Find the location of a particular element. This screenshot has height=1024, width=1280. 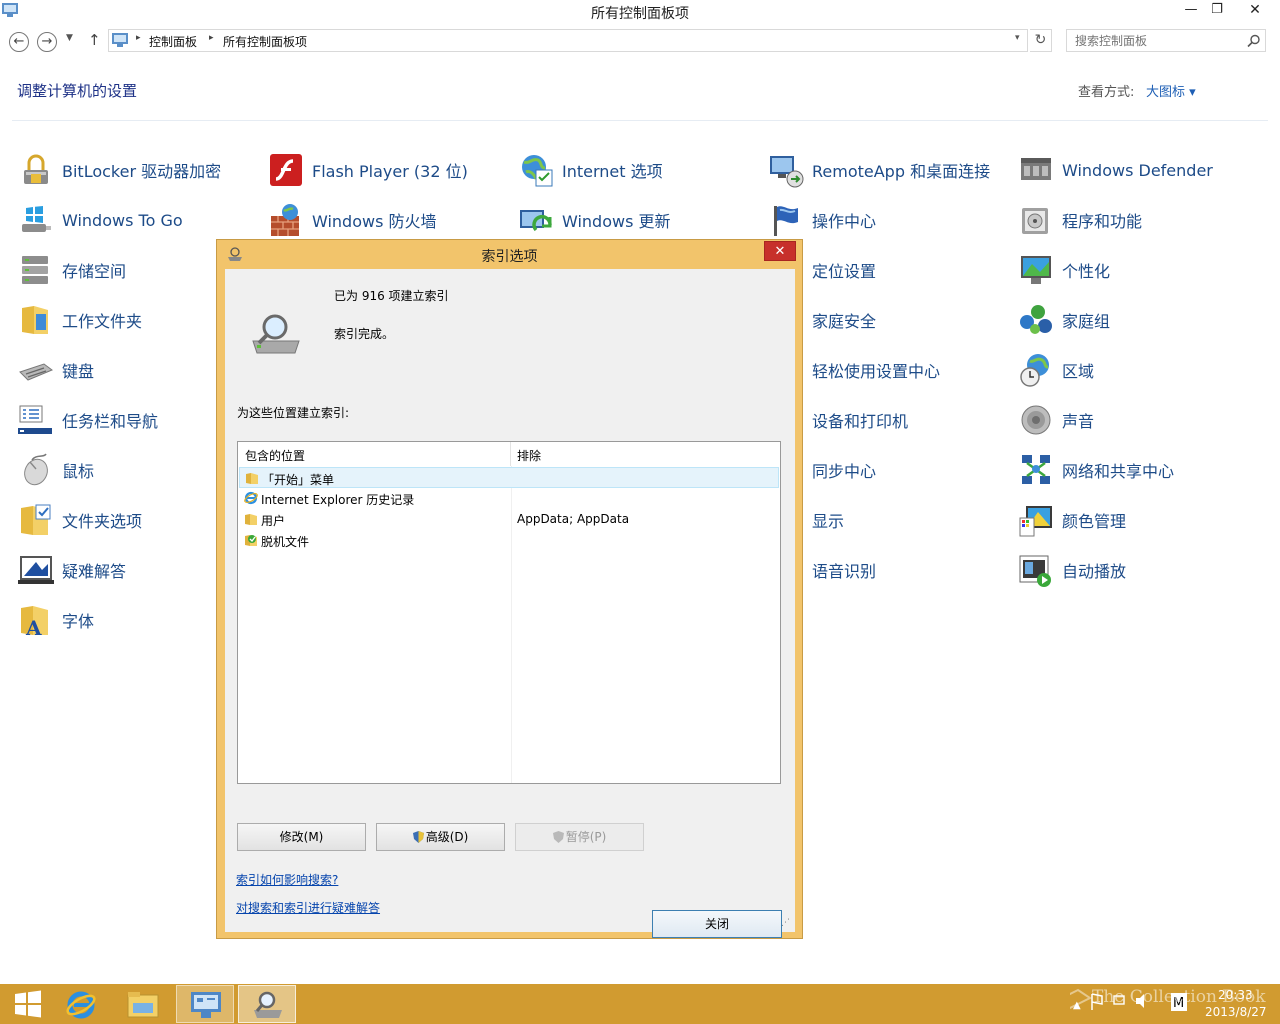

cp-item-fonts: A 字体 is located at coordinates (56, 620).